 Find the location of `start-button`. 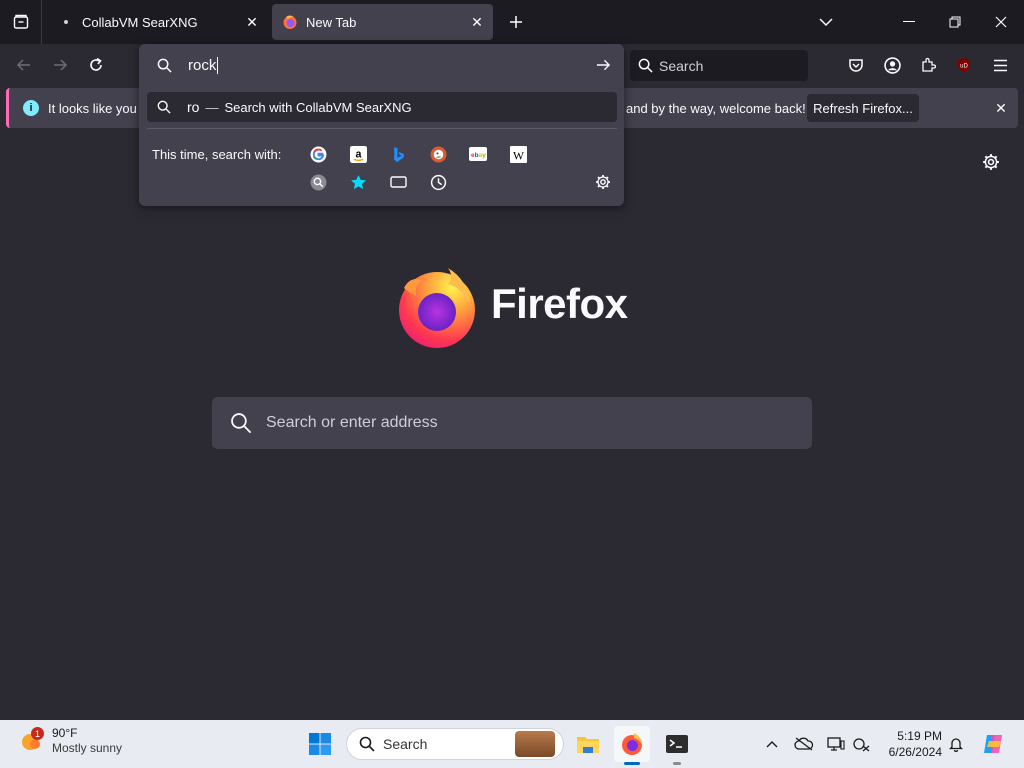

start-button is located at coordinates (320, 744).